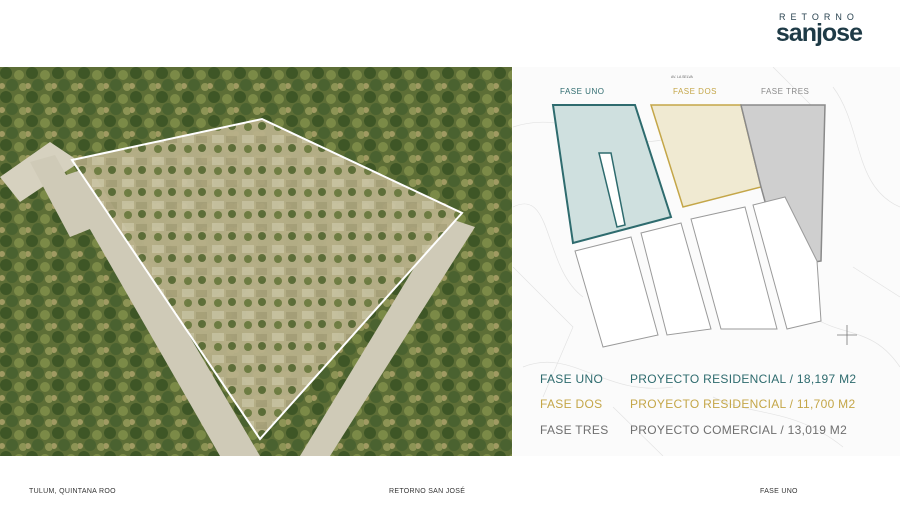  What do you see at coordinates (72, 491) in the screenshot?
I see `footer-location: TULUM, QUINTANA ROO` at bounding box center [72, 491].